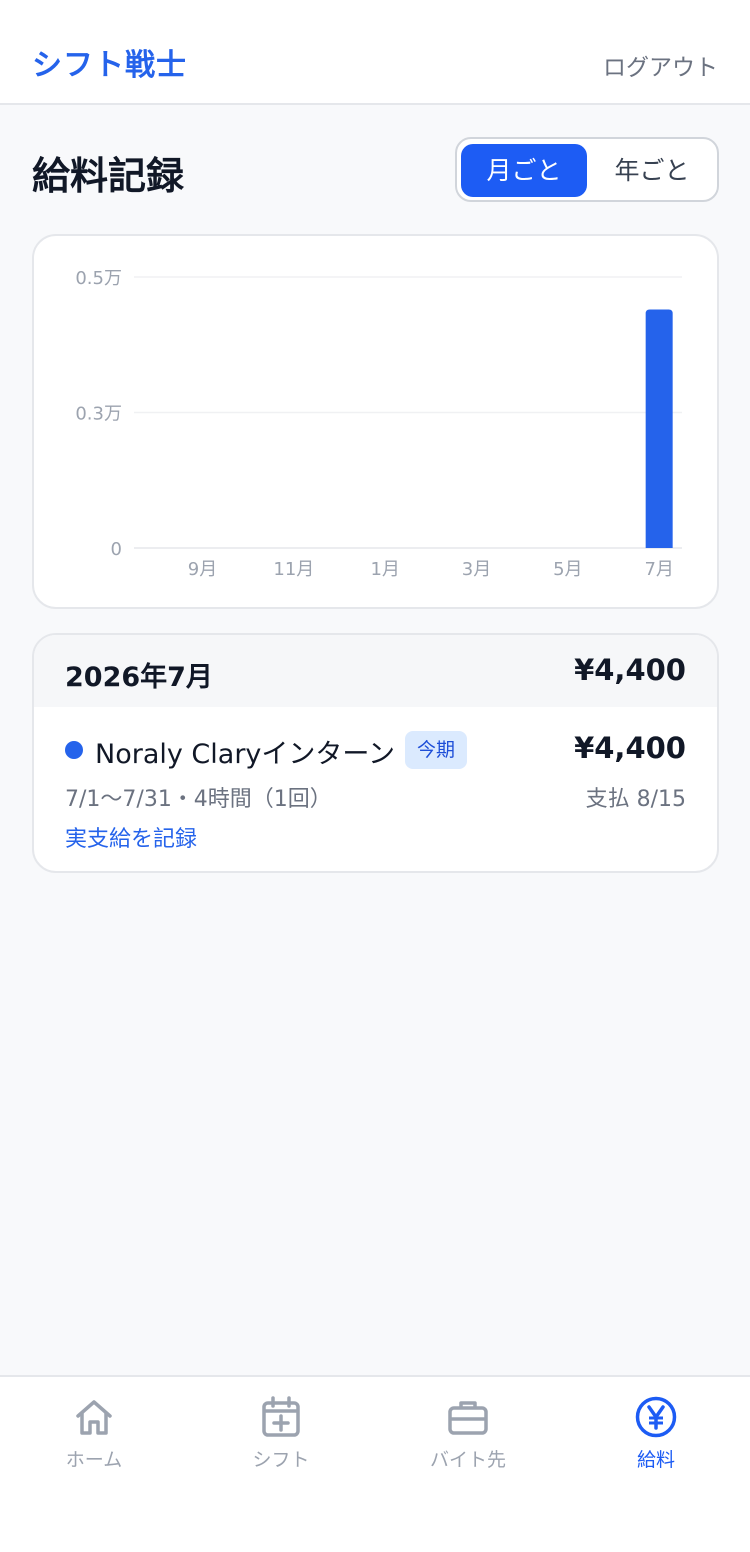 Image resolution: width=750 pixels, height=1552 pixels. I want to click on yen-circle-icon, so click(656, 1417).